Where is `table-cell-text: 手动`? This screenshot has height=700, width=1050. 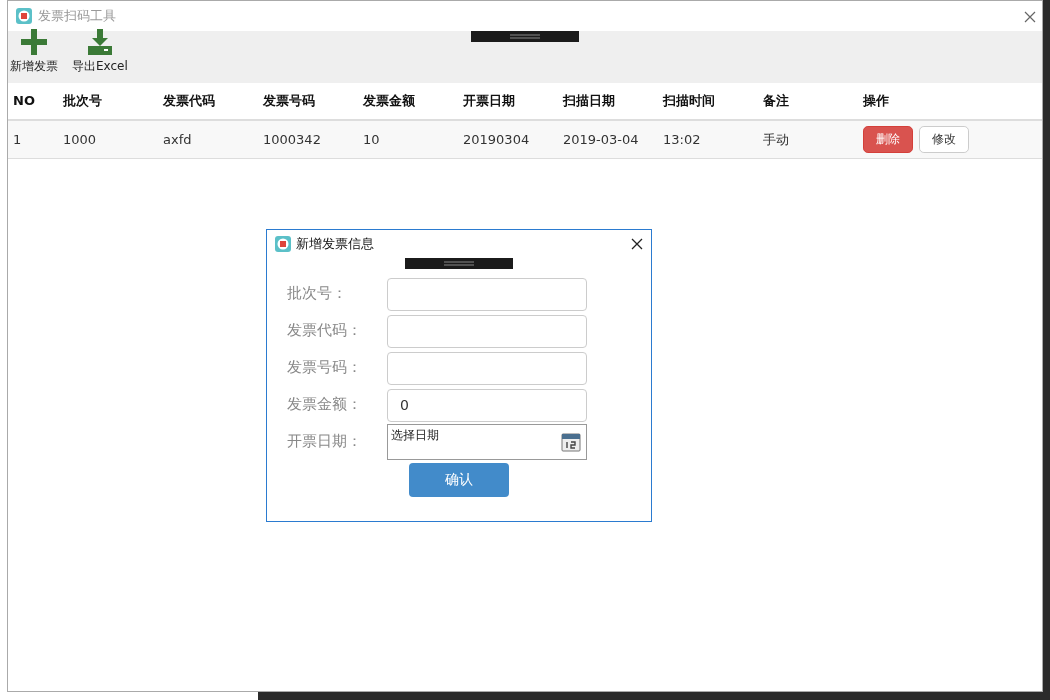 table-cell-text: 手动 is located at coordinates (776, 139).